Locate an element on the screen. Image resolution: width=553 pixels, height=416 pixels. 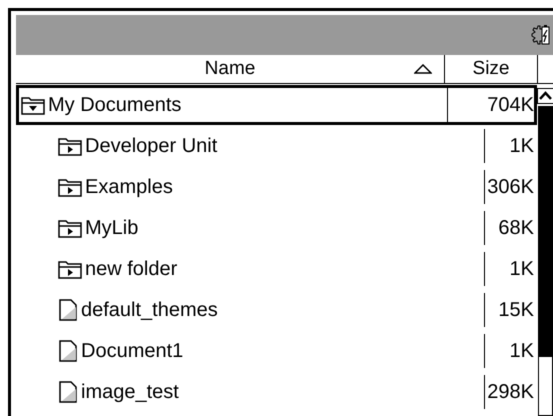
column-header: Name is located at coordinates (230, 69).